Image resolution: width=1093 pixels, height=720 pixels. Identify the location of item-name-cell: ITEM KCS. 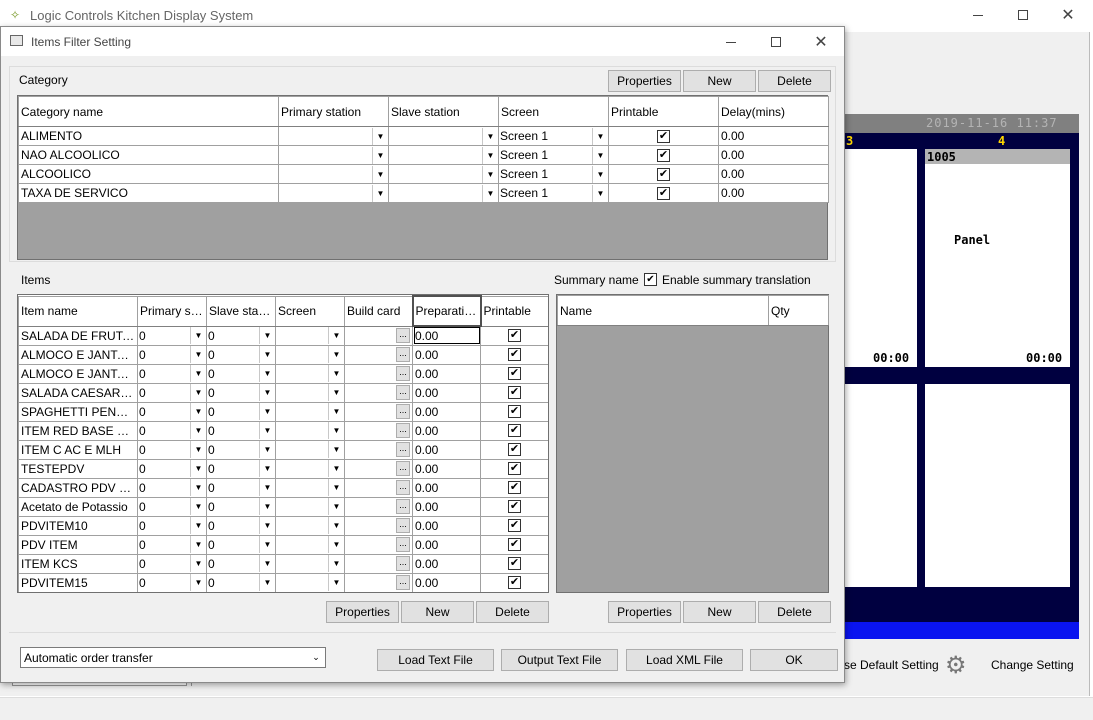
(78, 563).